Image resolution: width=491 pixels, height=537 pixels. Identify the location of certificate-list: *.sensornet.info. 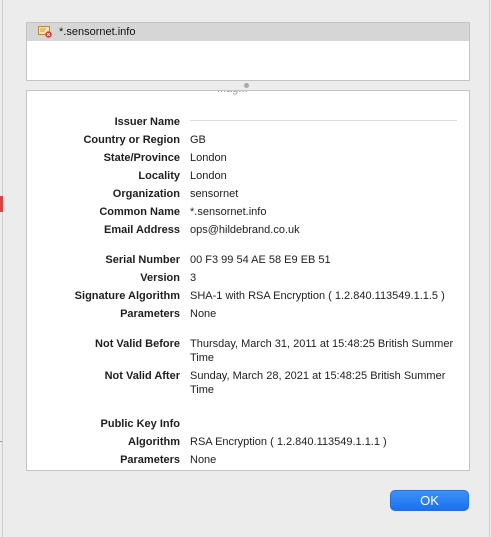
(248, 51).